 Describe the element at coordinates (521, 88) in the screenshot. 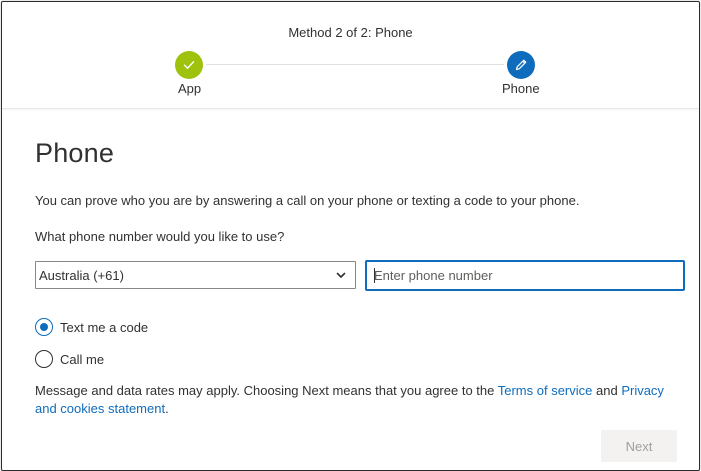

I see `step-phone-label: Phone` at that location.